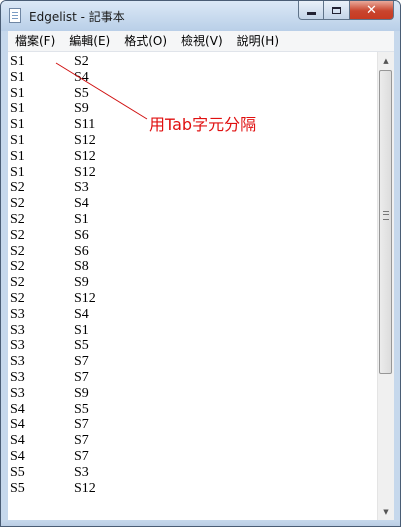  What do you see at coordinates (81, 267) in the screenshot?
I see `target-node: S8` at bounding box center [81, 267].